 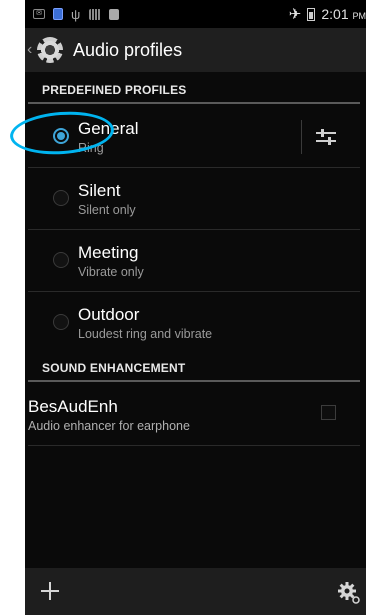 What do you see at coordinates (61, 260) in the screenshot?
I see `radio-meeting` at bounding box center [61, 260].